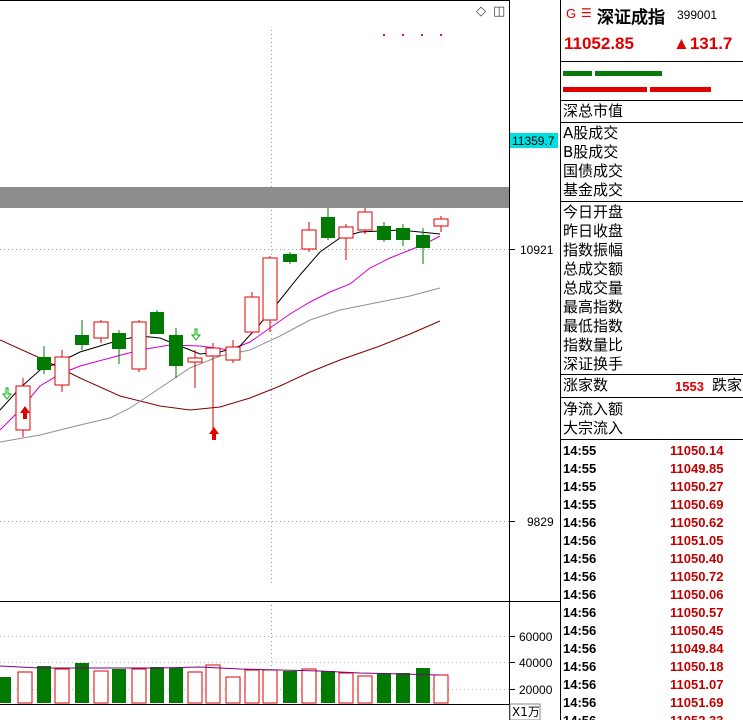 This screenshot has height=720, width=743. I want to click on info-label: 深证换手, so click(593, 364).